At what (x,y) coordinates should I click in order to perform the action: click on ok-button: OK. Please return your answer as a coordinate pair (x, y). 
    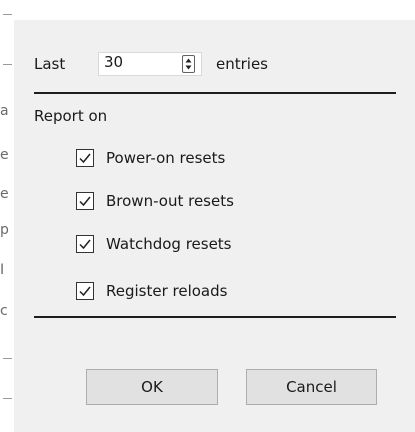
    Looking at the image, I should click on (152, 387).